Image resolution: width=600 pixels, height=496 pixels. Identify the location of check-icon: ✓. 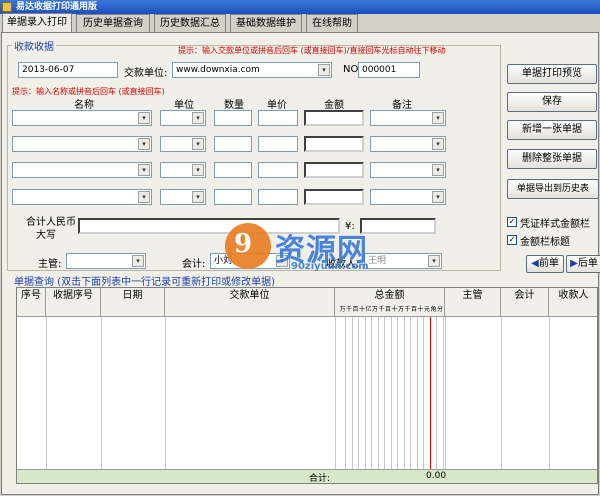
(512, 239).